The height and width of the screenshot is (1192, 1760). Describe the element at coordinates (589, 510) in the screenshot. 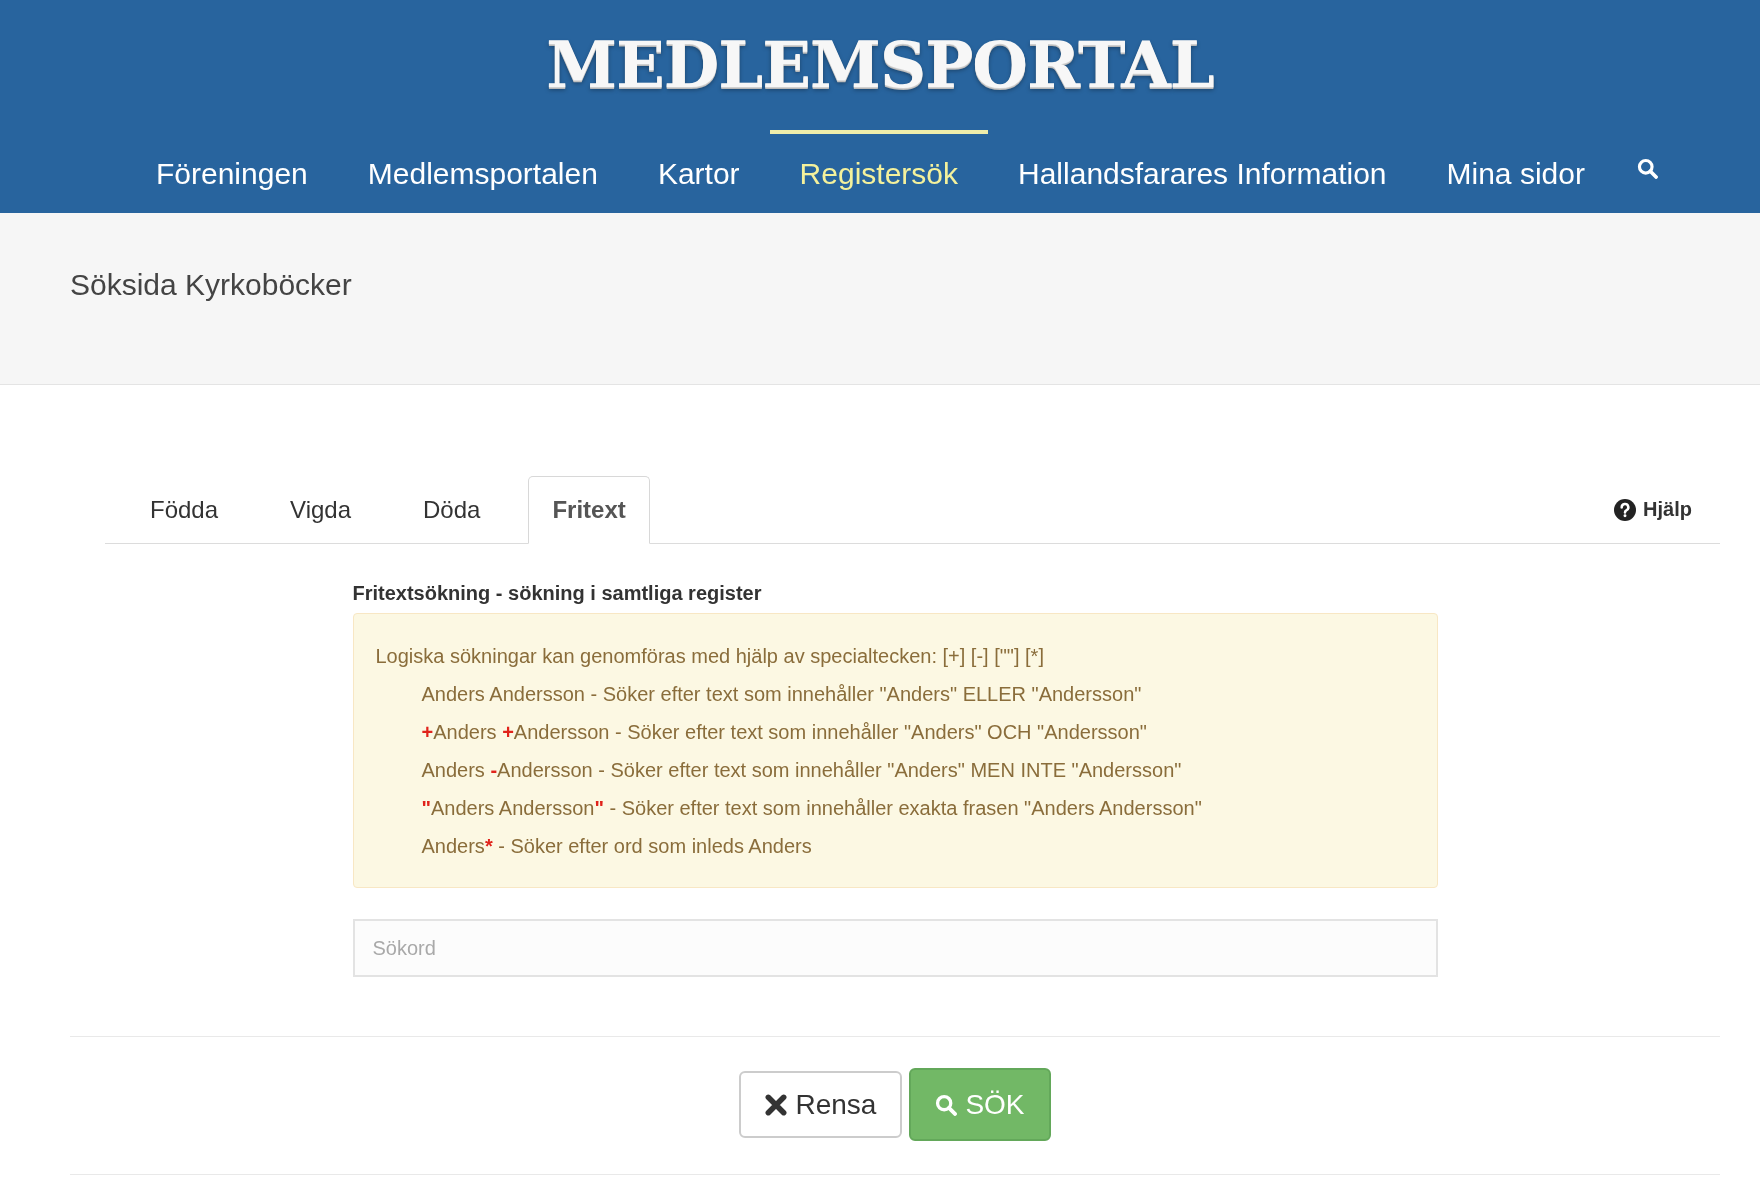

I see `tab: Fritext` at that location.